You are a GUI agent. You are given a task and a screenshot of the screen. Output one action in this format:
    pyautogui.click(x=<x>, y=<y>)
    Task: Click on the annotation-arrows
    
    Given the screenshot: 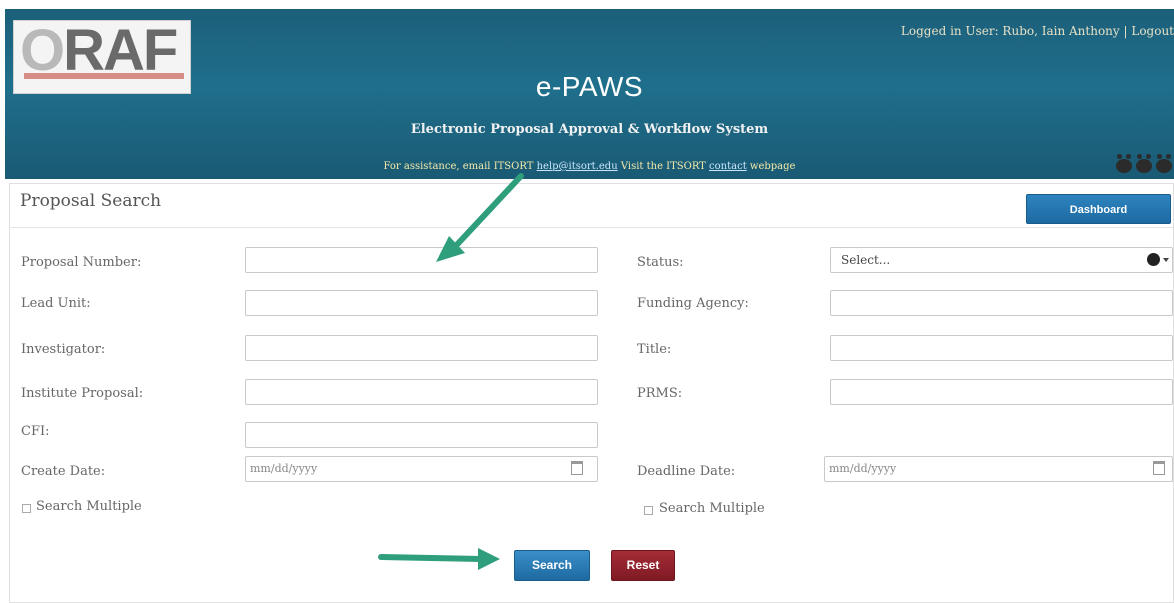 What is the action you would take?
    pyautogui.click(x=451, y=371)
    